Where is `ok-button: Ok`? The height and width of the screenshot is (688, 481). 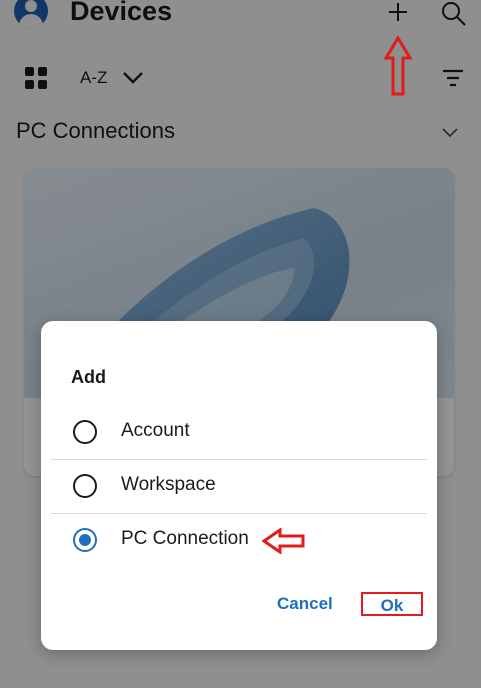
ok-button: Ok is located at coordinates (392, 604).